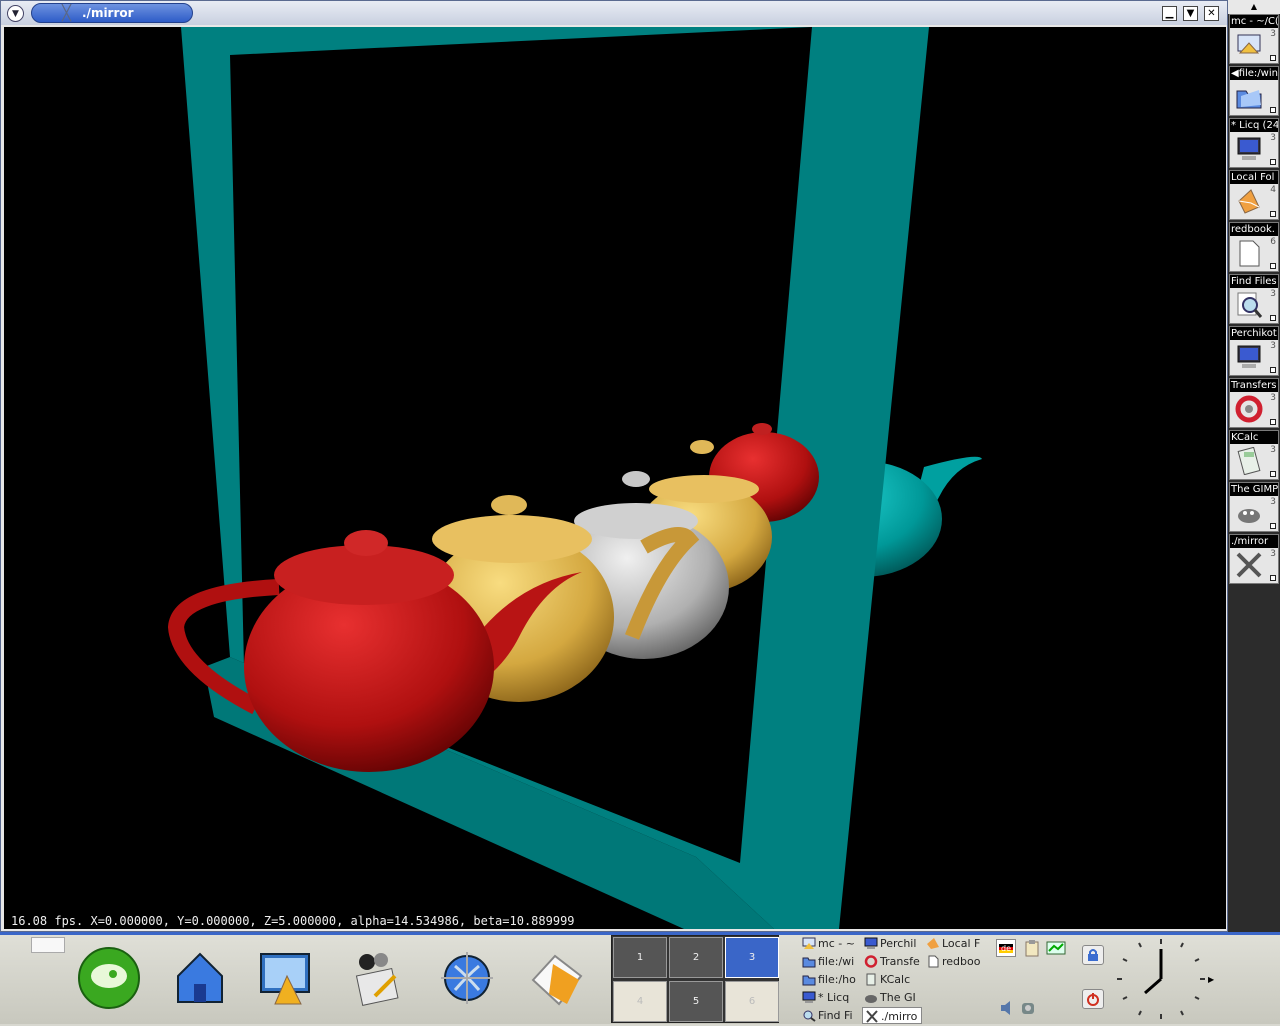 The image size is (1280, 1026). Describe the element at coordinates (1190, 13) in the screenshot. I see `maximize-button: ▼` at that location.